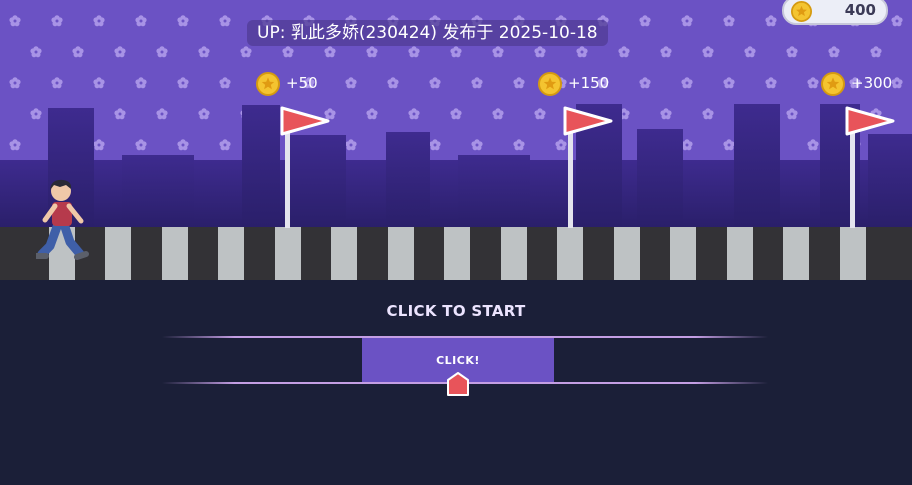 The height and width of the screenshot is (485, 912). I want to click on runner-character, so click(62, 219).